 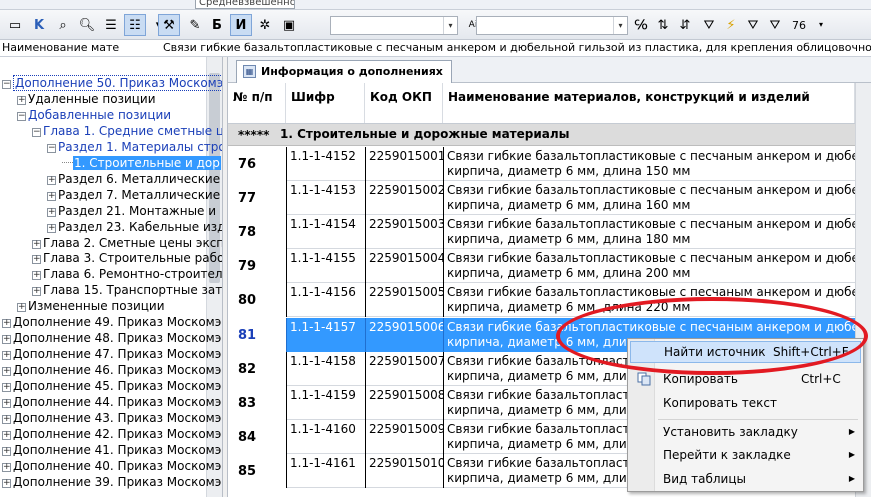 I want to click on row-number: 80, so click(x=257, y=300).